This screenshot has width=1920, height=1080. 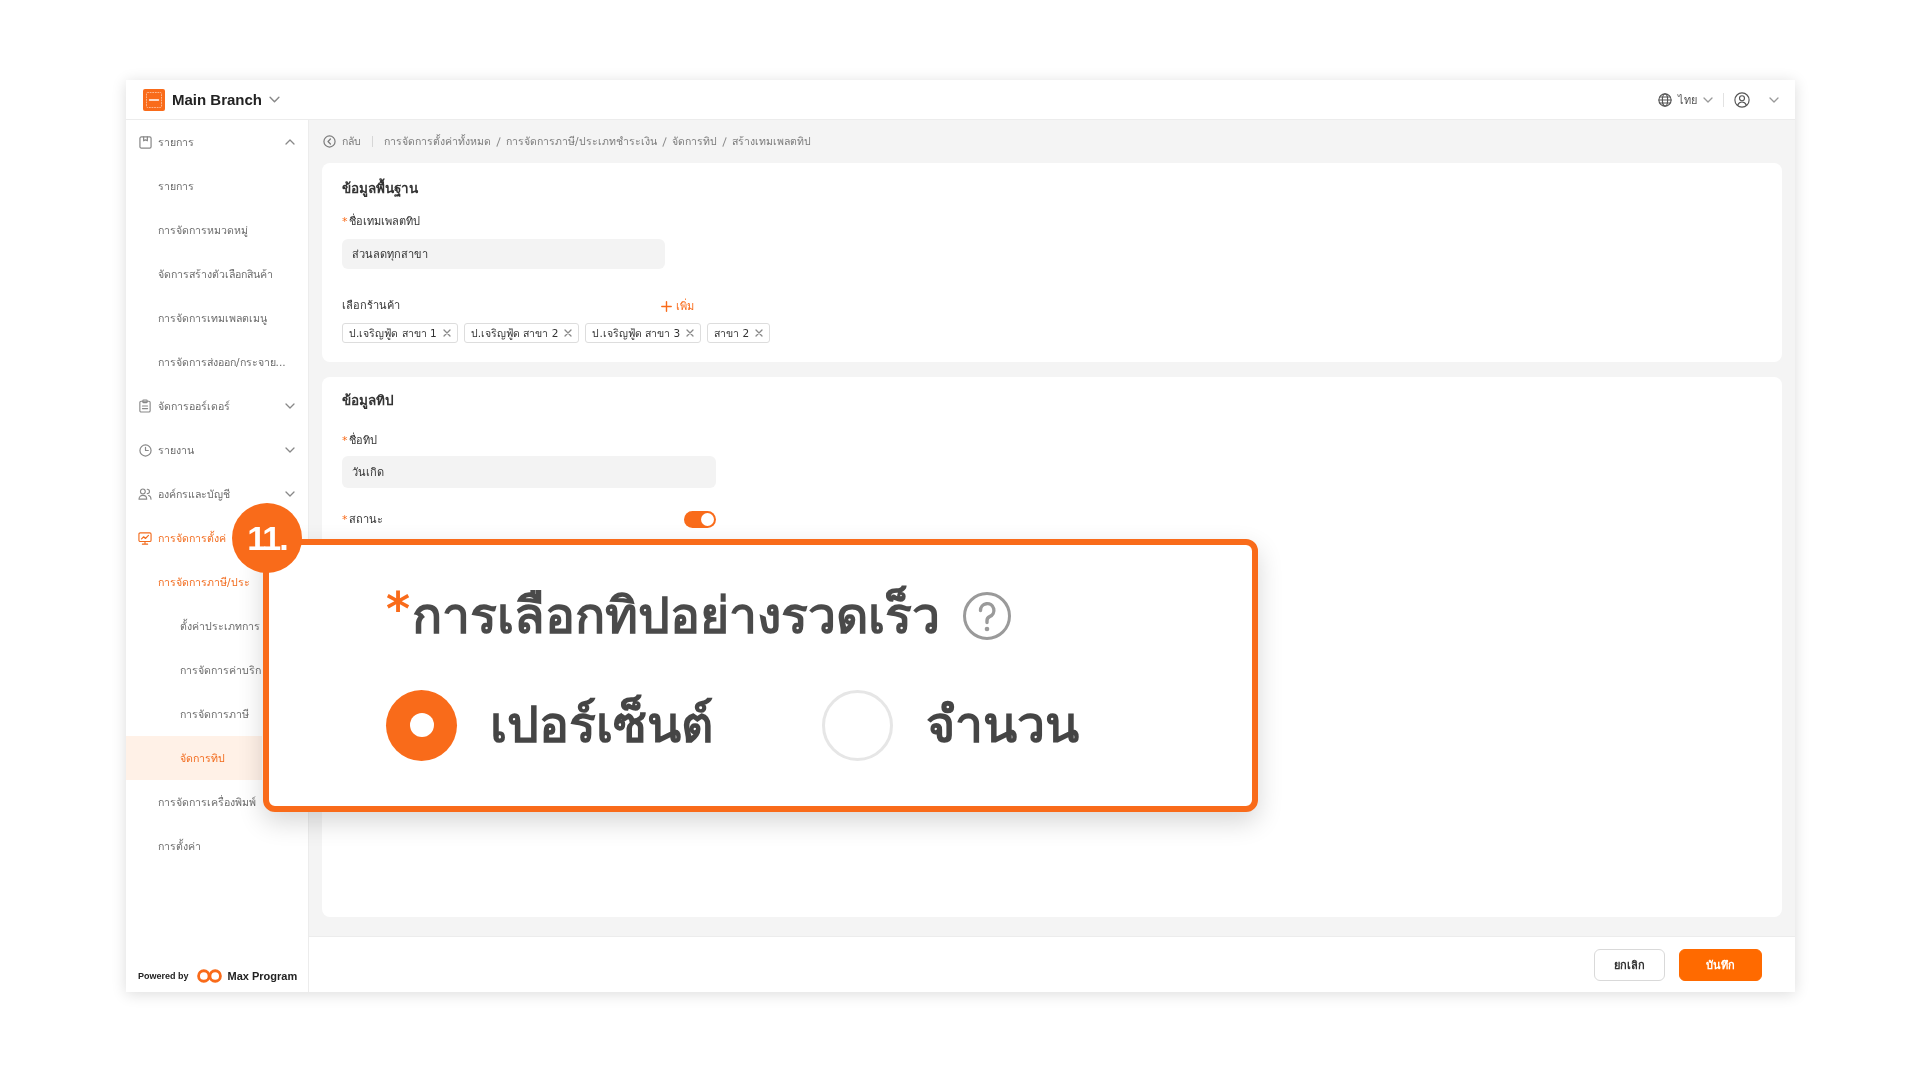 What do you see at coordinates (384, 222) in the screenshot?
I see `field-label: ชื่อเทมเพลตทิป` at bounding box center [384, 222].